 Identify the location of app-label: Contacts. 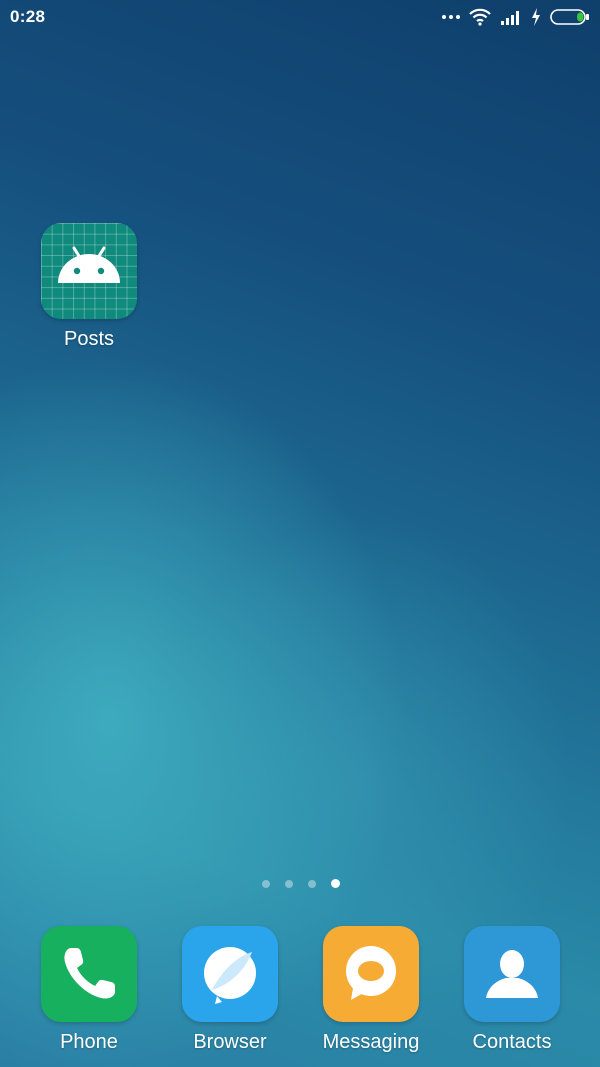
(512, 1042).